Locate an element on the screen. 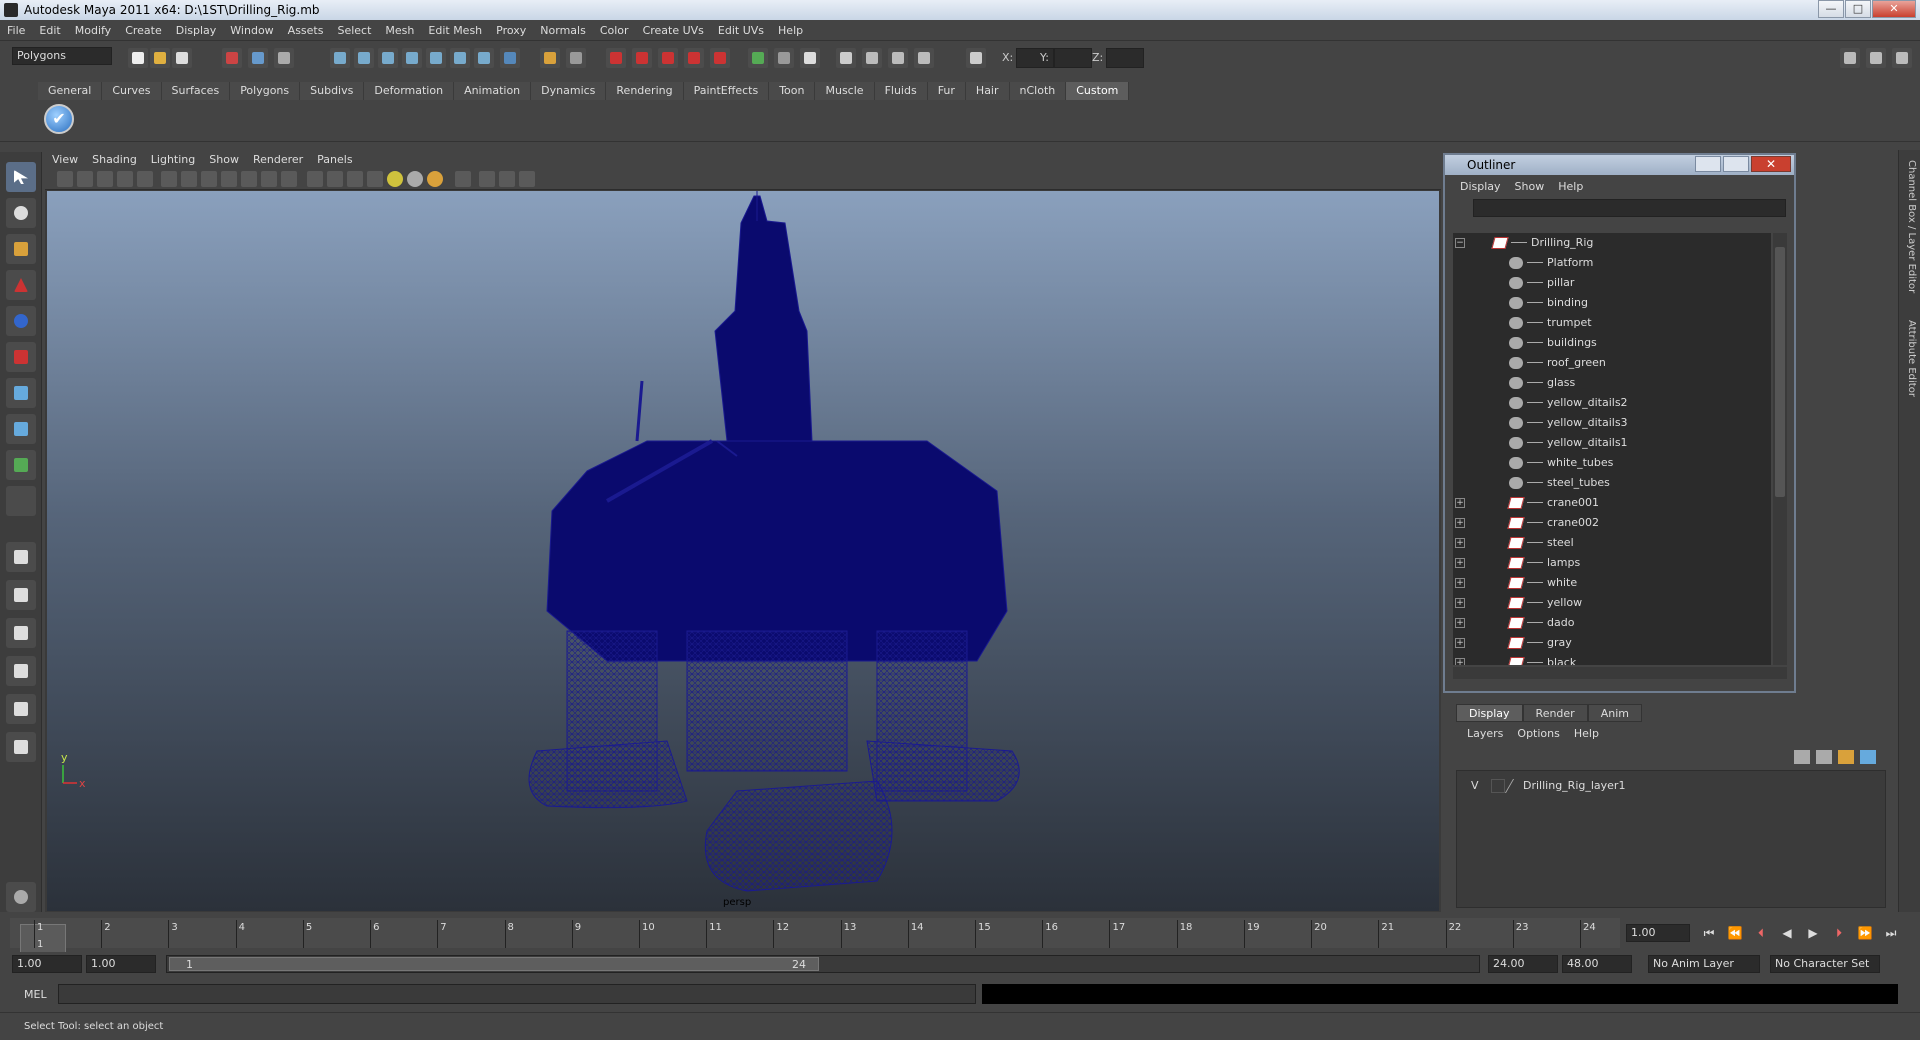 This screenshot has height=1040, width=1920. isolate-select-icon is located at coordinates (463, 179).